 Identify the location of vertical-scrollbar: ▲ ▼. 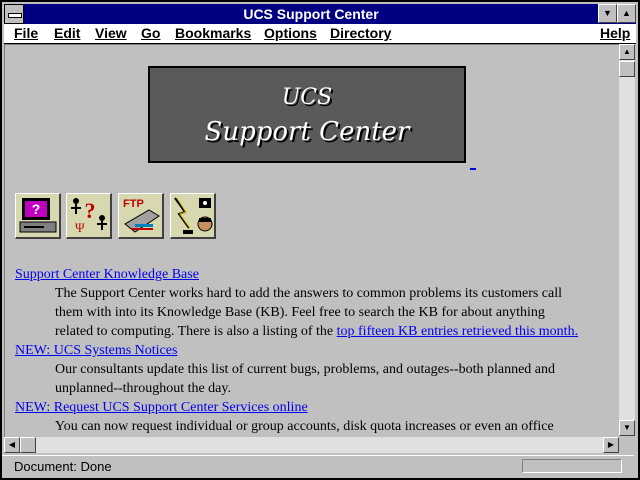
(627, 240).